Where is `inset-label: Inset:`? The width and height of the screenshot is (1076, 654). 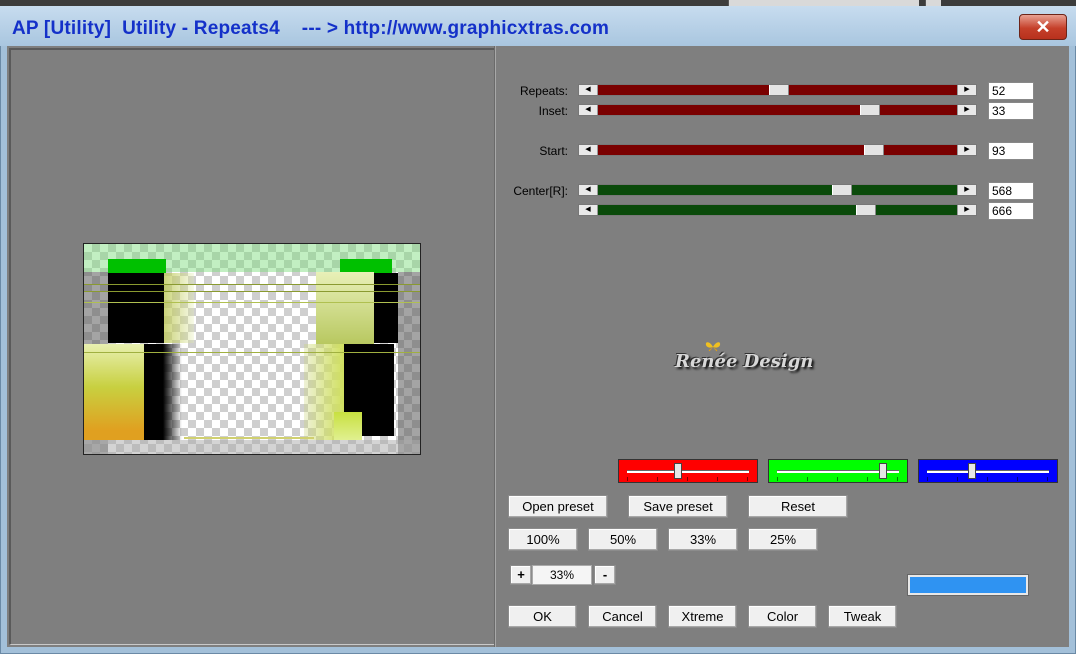 inset-label: Inset: is located at coordinates (553, 111).